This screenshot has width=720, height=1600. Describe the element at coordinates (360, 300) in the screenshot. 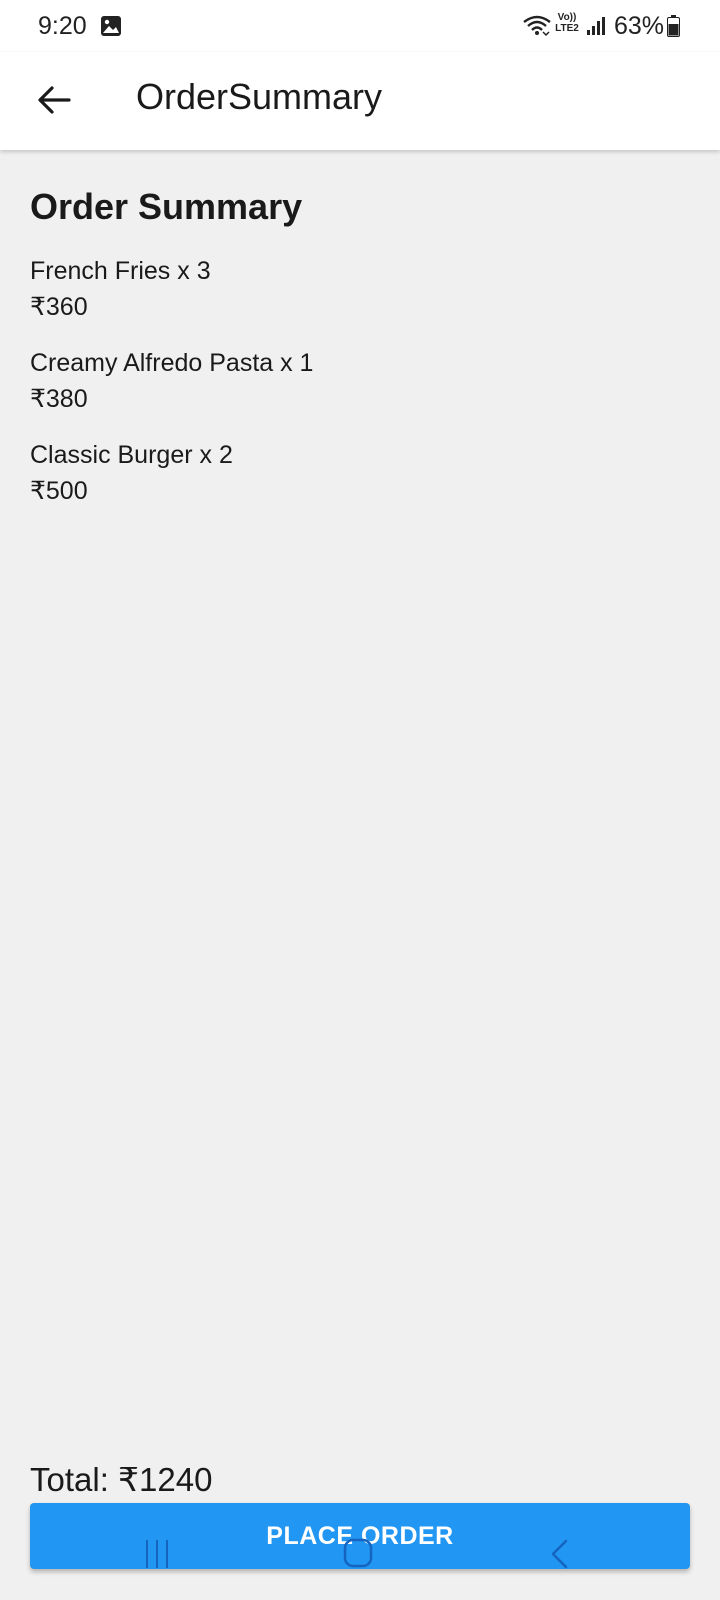

I see `order-item: French Fries x 3 ₹360` at that location.